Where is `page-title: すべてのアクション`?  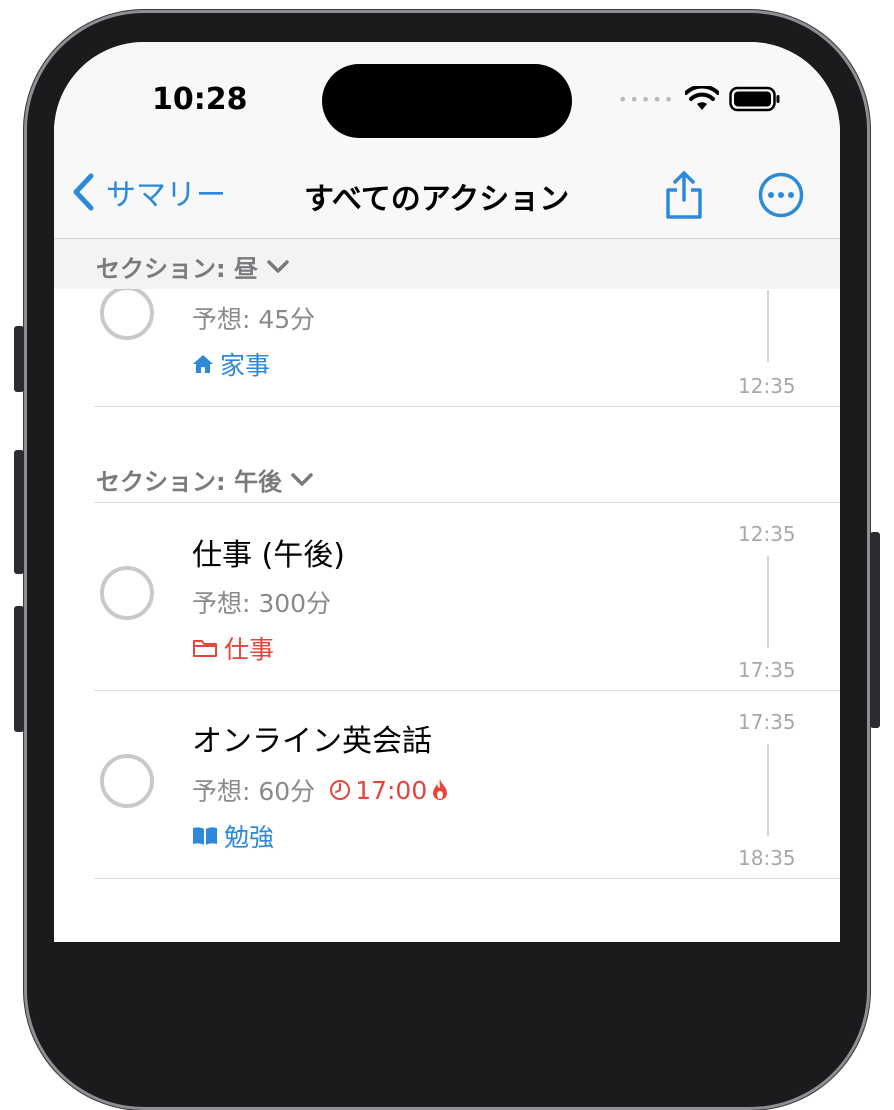
page-title: すべてのアクション is located at coordinates (437, 199).